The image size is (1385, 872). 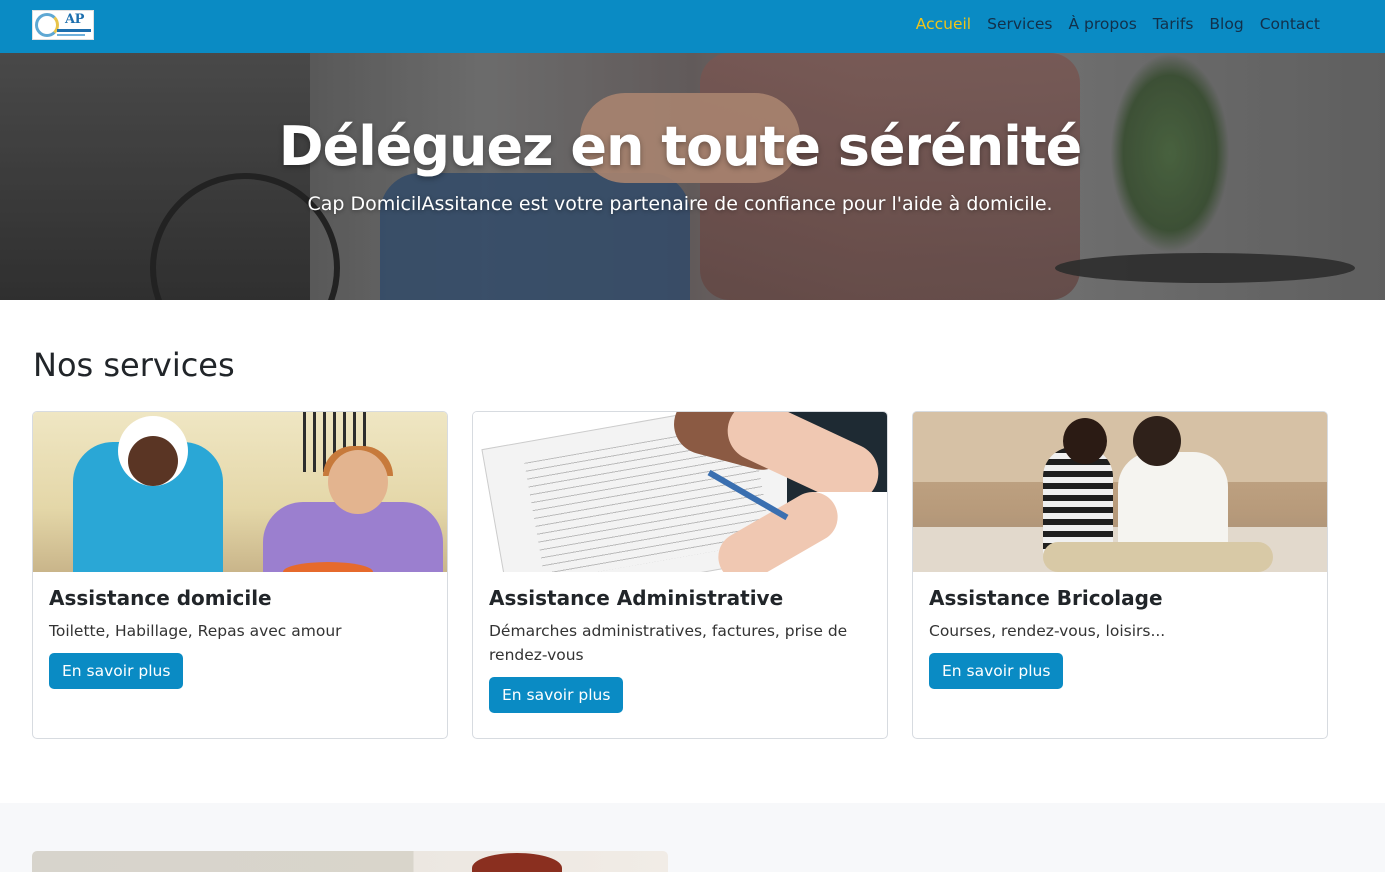 What do you see at coordinates (74, 30) in the screenshot?
I see `logo-tagline-bar` at bounding box center [74, 30].